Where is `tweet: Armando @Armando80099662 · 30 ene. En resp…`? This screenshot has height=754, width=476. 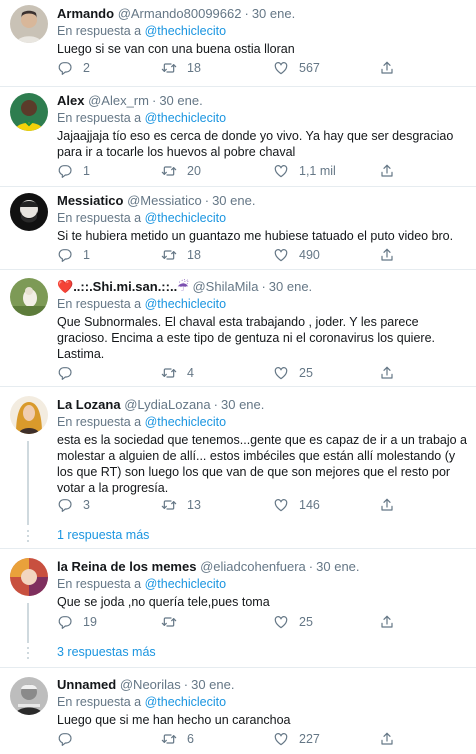
tweet: Armando @Armando80099662 · 30 ene. En resp… is located at coordinates (238, 43).